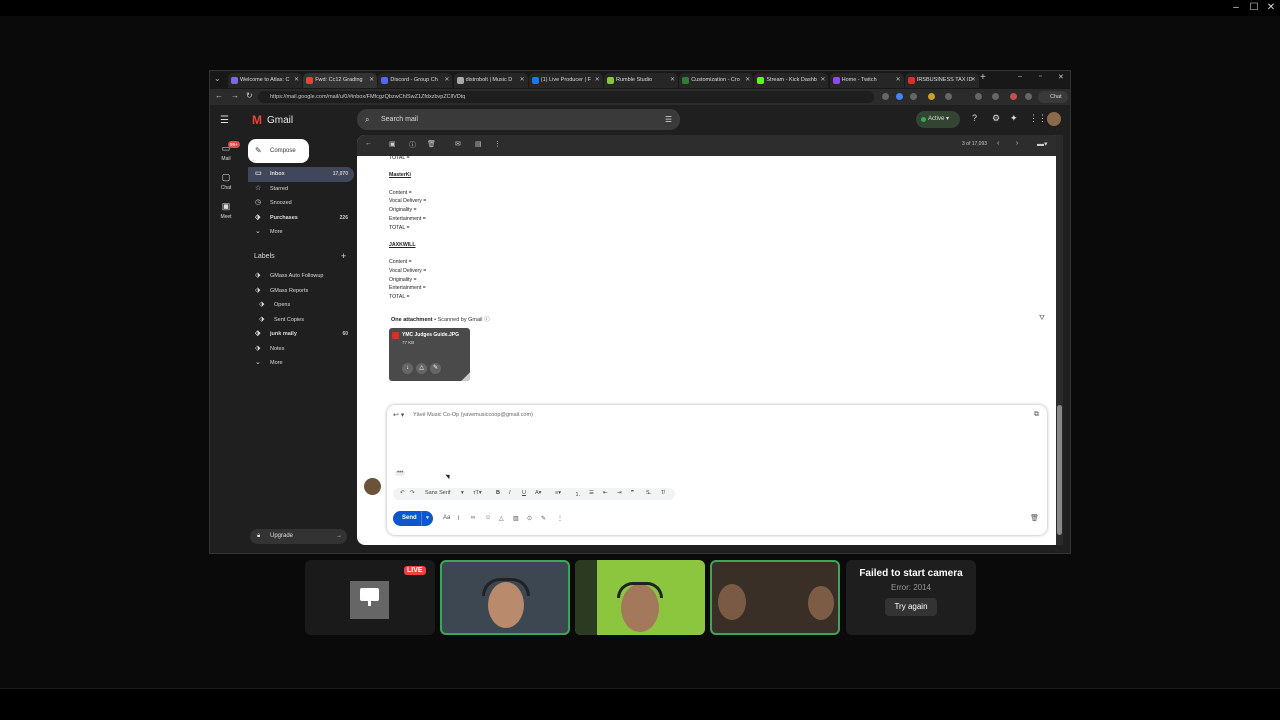 The image size is (1280, 720). I want to click on formatting-options-icon: Aa, so click(446, 518).